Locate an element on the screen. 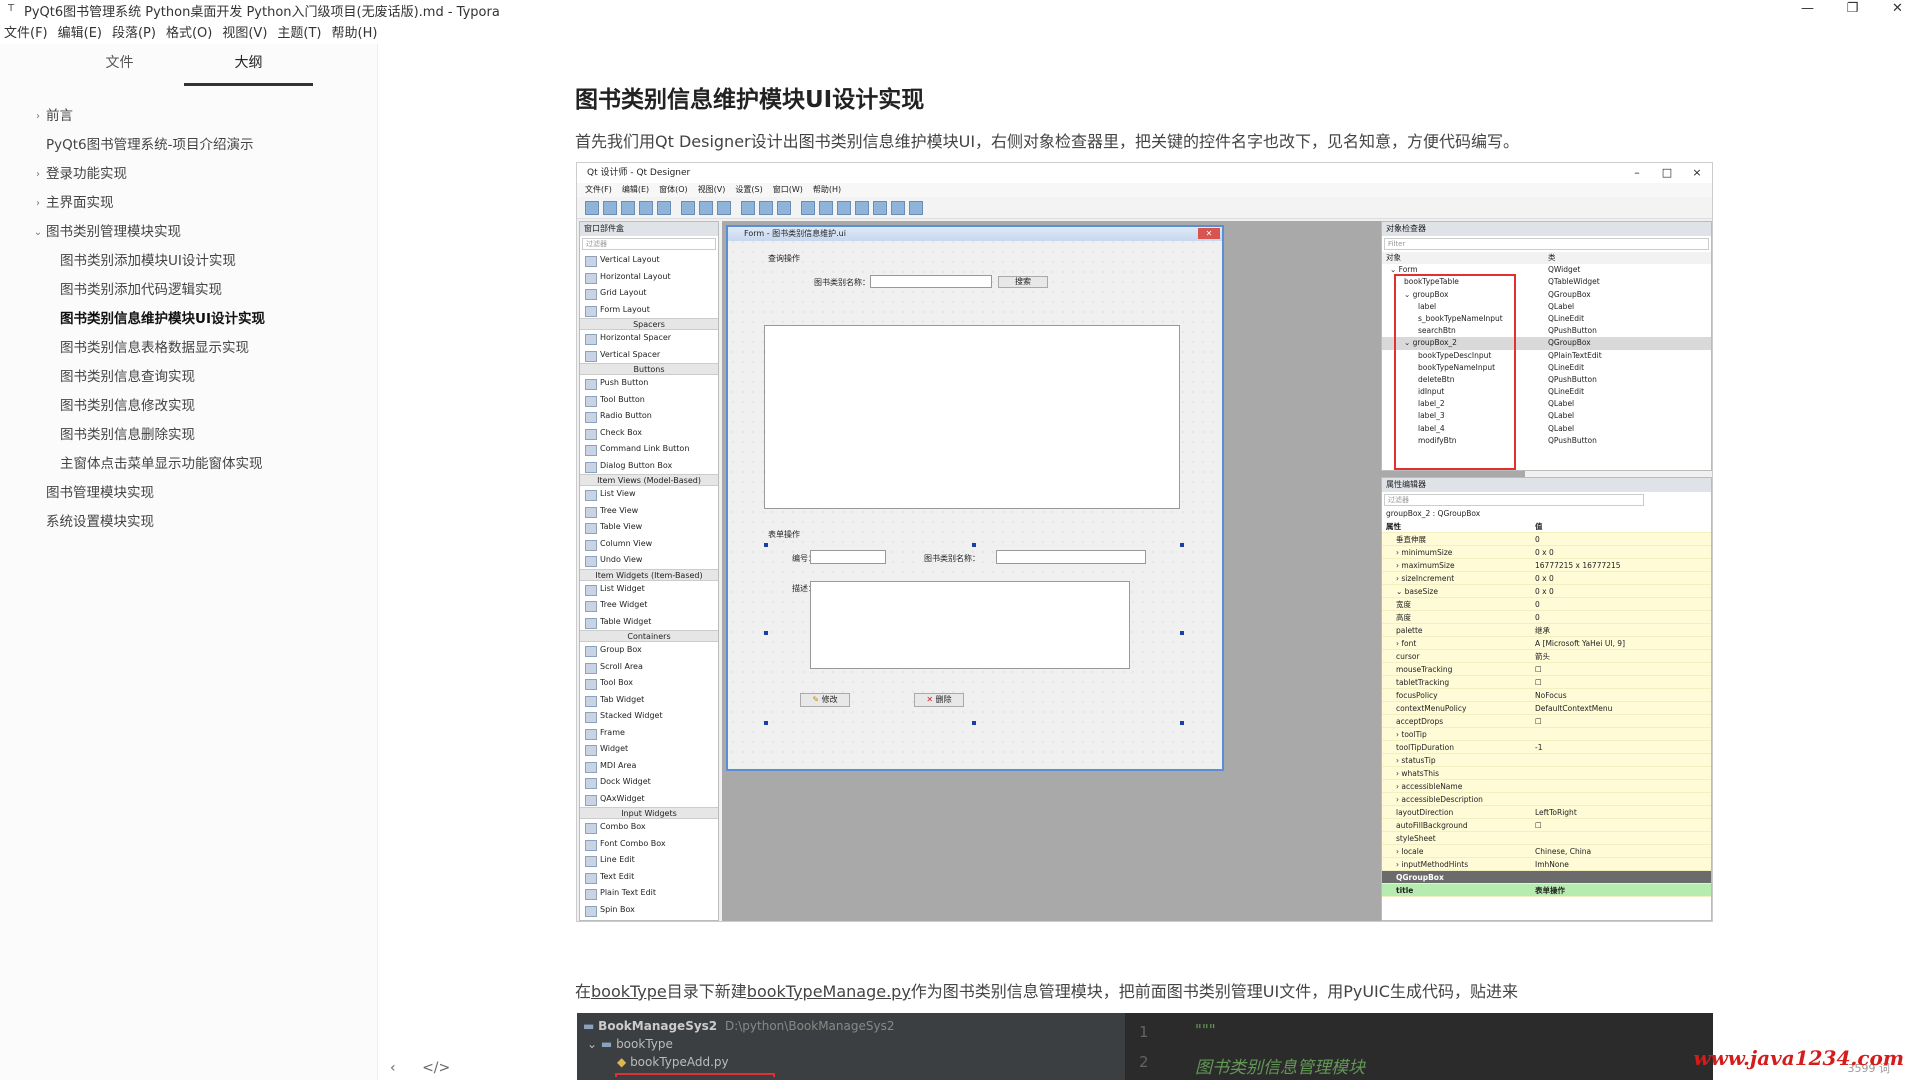  outline-item: ⌄ 图书类别管理模块实现 is located at coordinates (189, 232).